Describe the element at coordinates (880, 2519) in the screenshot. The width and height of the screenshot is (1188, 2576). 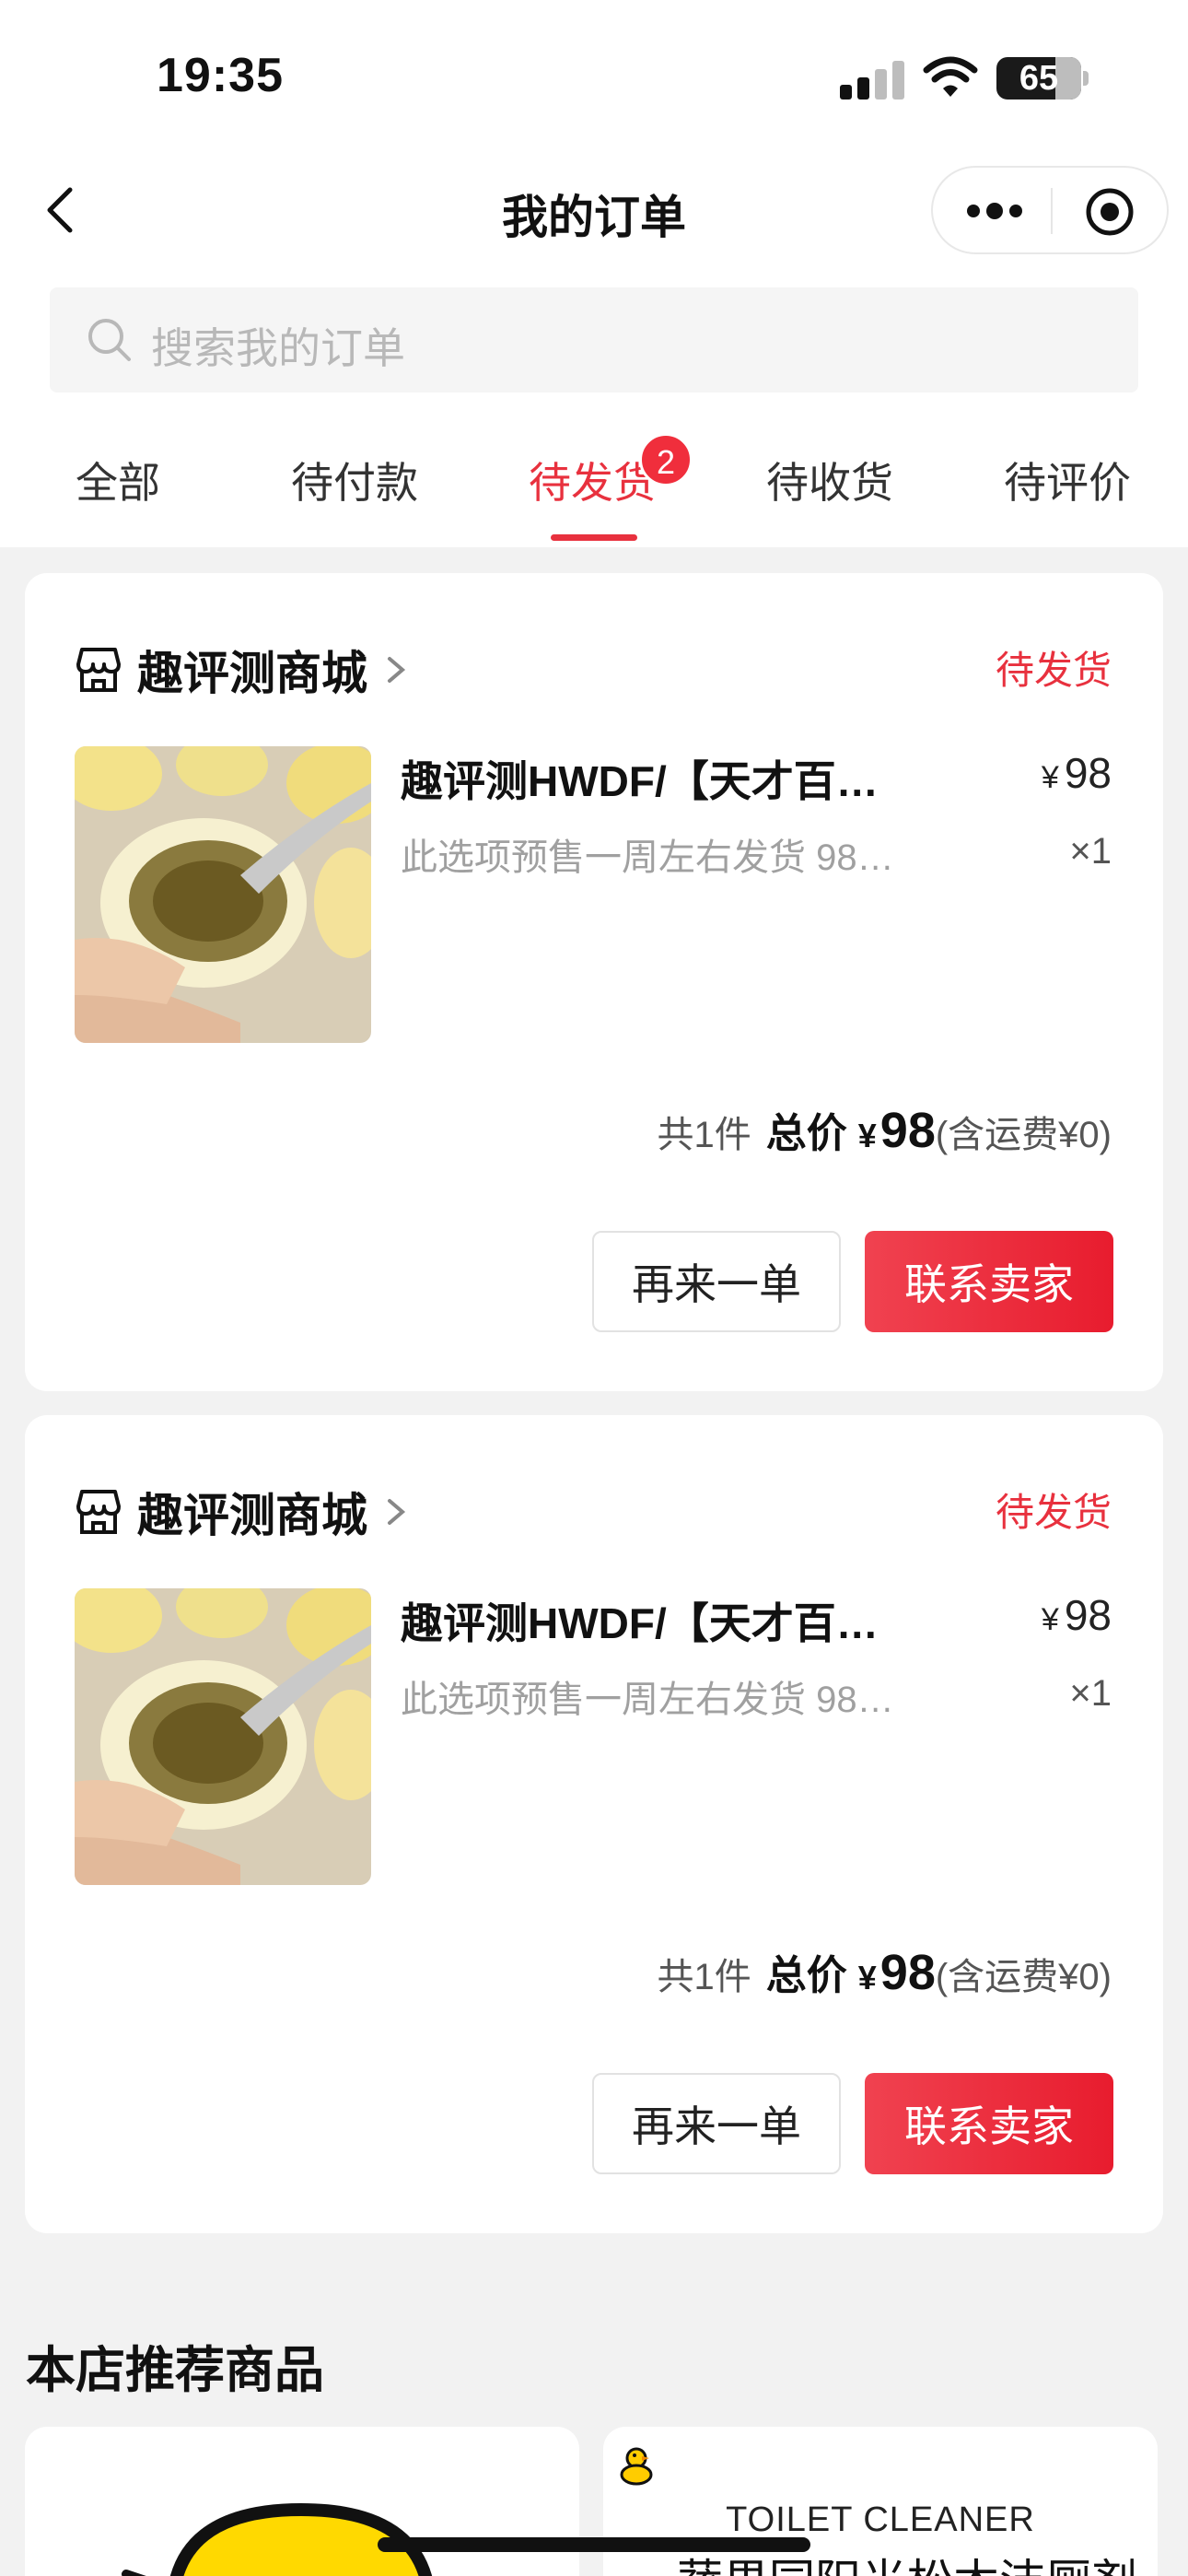
I see `product-brand-text: TOILET CLEANER` at that location.